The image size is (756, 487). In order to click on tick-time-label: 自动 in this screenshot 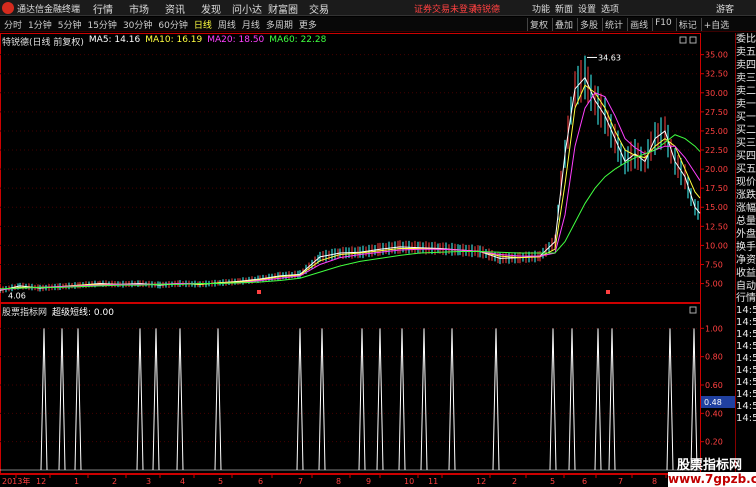, I will do `click(746, 286)`.